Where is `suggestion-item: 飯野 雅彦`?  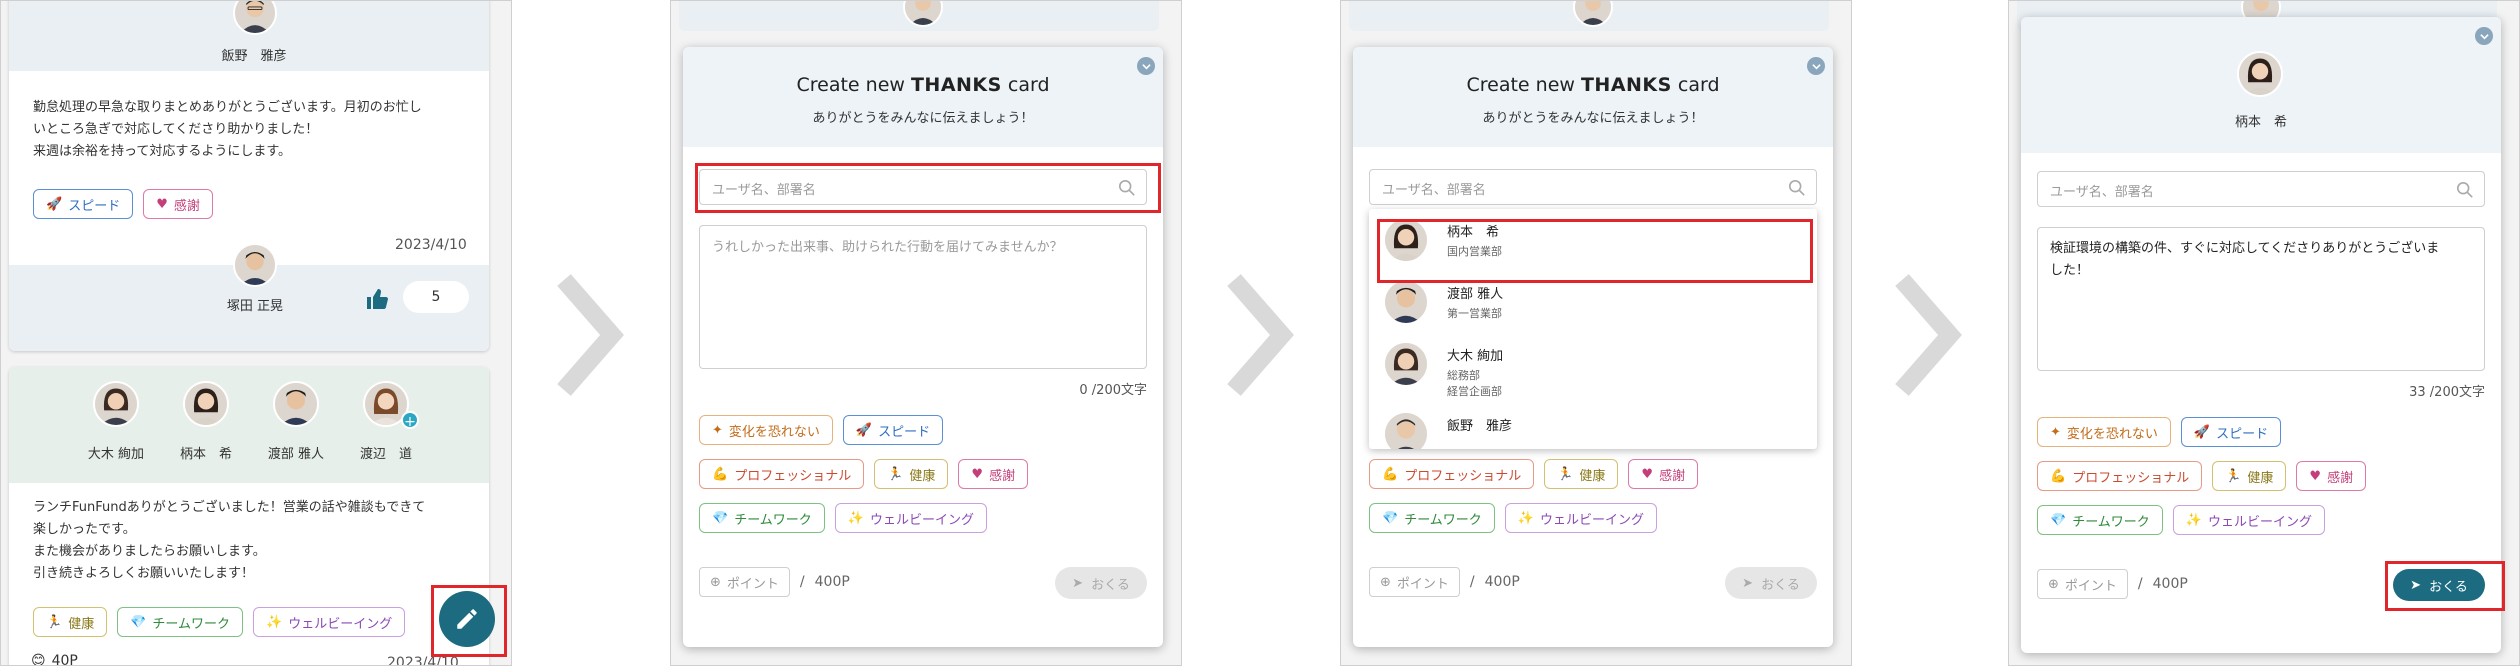
suggestion-item: 飯野 雅彦 is located at coordinates (1593, 426).